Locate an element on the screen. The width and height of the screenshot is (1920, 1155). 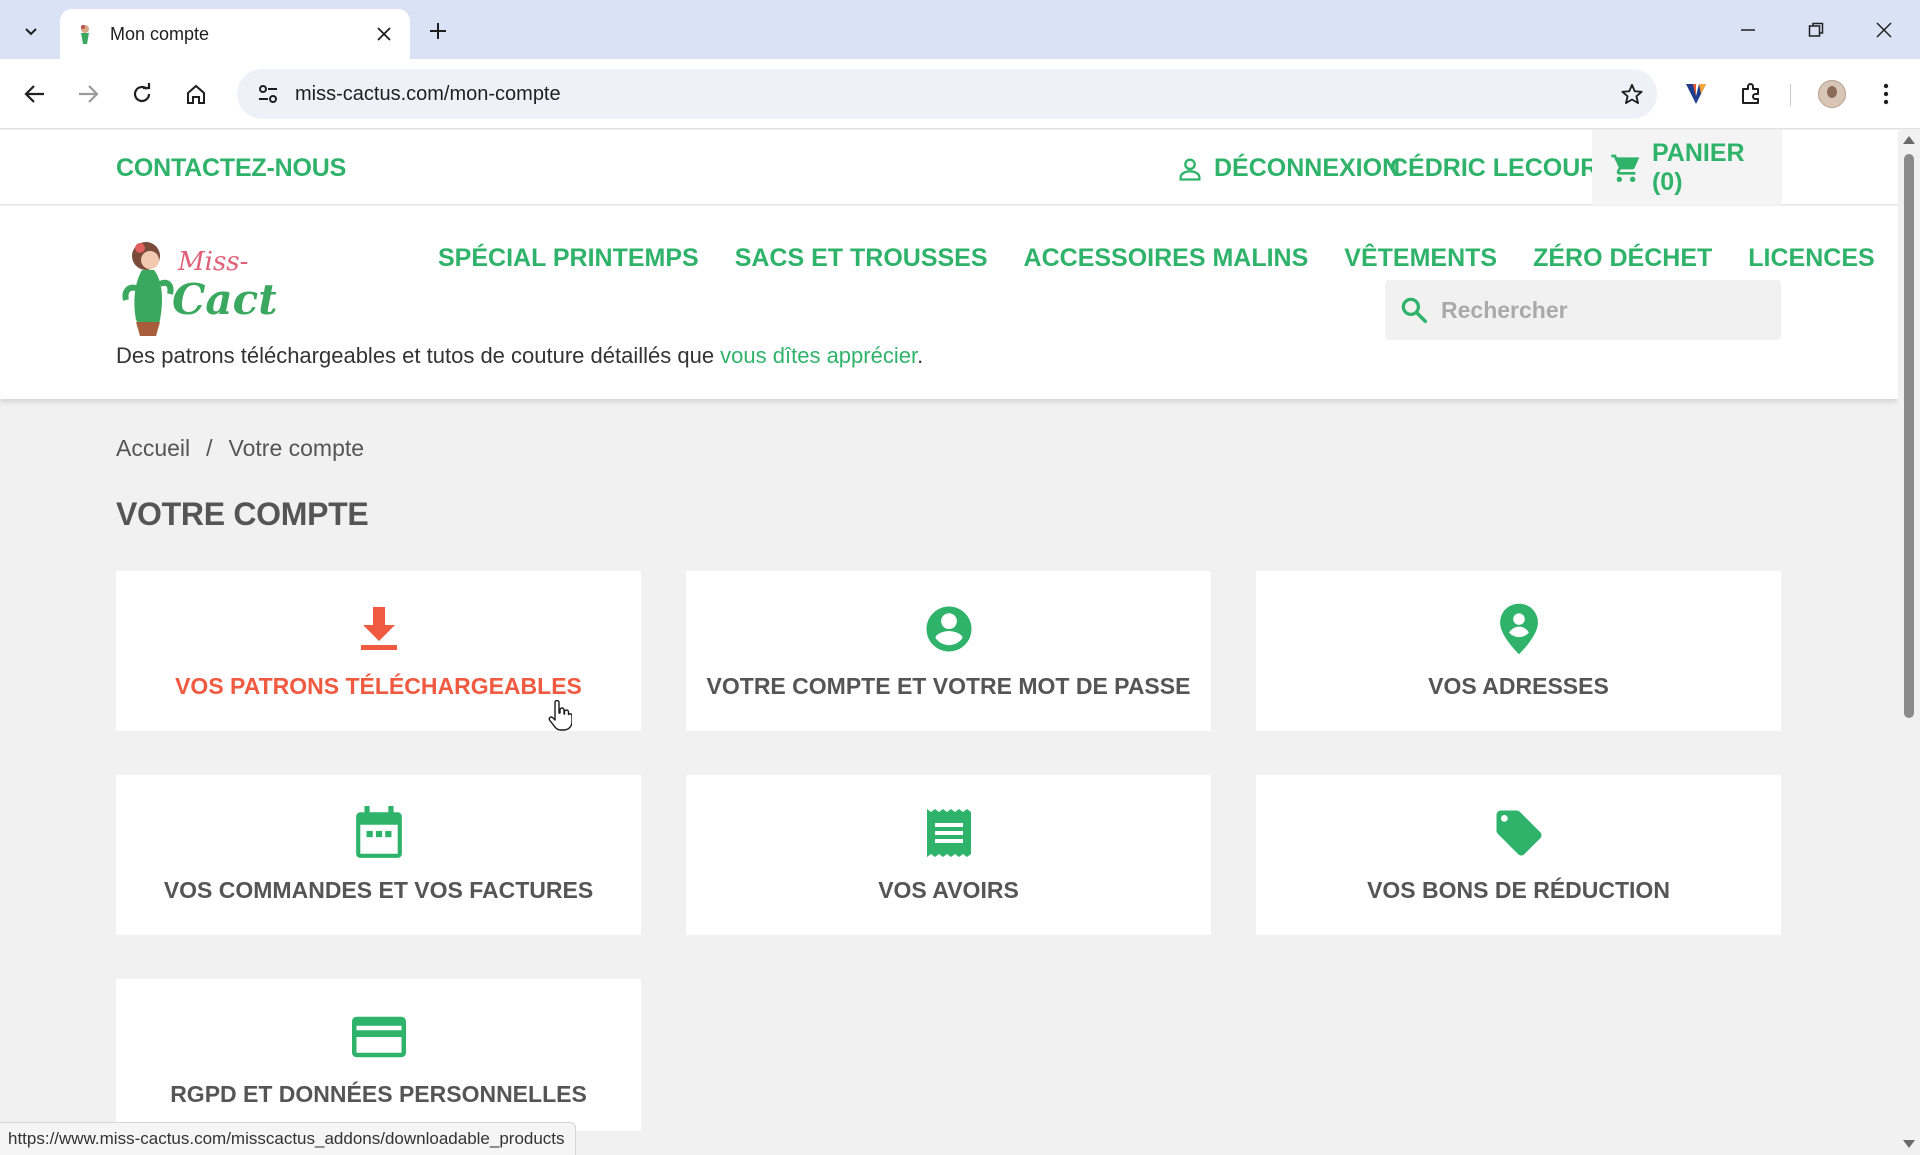
shopping-cart-icon is located at coordinates (1625, 168).